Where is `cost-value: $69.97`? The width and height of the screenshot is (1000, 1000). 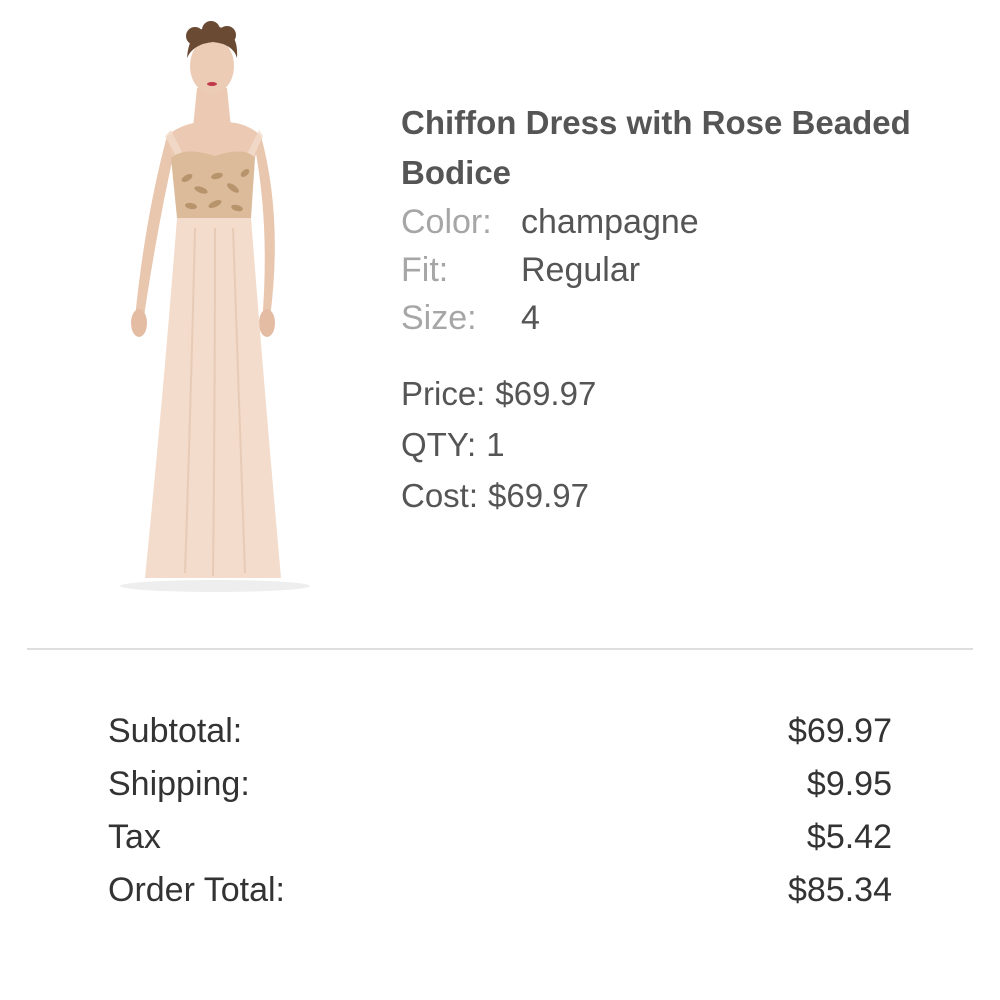
cost-value: $69.97 is located at coordinates (538, 495).